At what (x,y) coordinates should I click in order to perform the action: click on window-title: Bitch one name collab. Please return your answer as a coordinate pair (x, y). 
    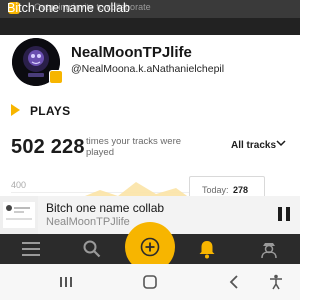
    Looking at the image, I should click on (68, 8).